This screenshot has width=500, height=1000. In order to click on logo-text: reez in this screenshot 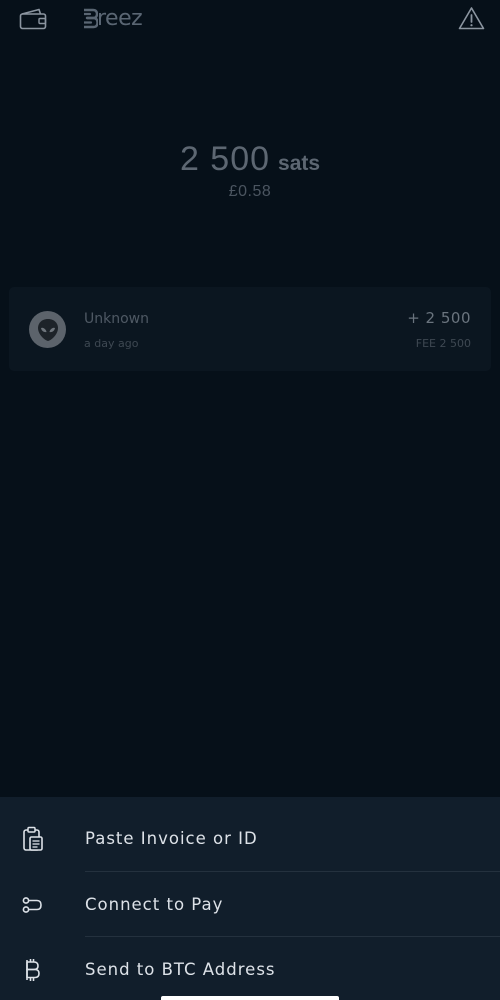, I will do `click(120, 18)`.